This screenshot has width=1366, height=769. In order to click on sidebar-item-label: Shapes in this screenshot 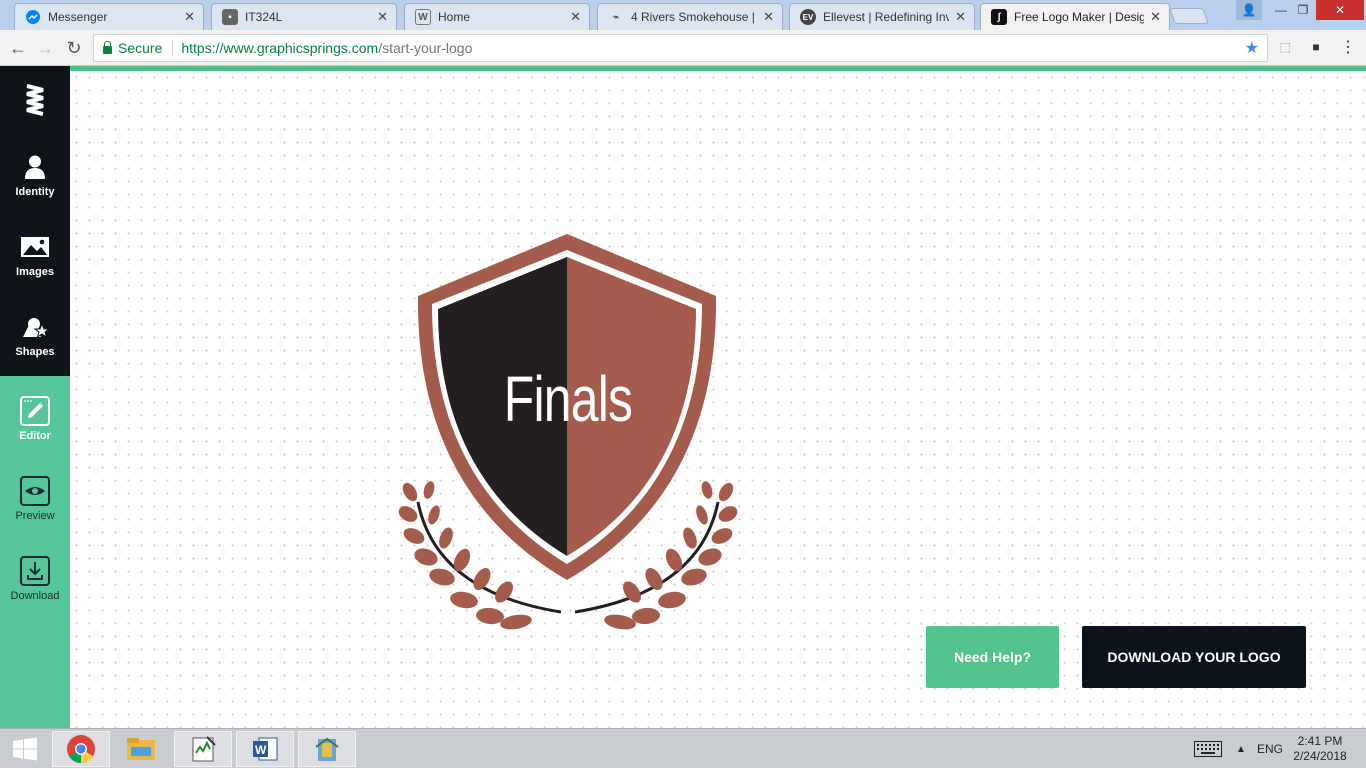, I will do `click(35, 352)`.